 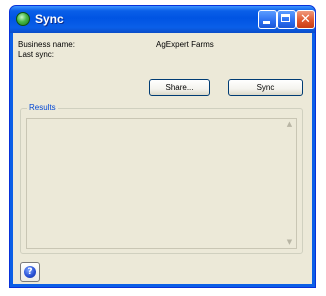 What do you see at coordinates (185, 44) in the screenshot?
I see `business-name-value: AgExpert Farms` at bounding box center [185, 44].